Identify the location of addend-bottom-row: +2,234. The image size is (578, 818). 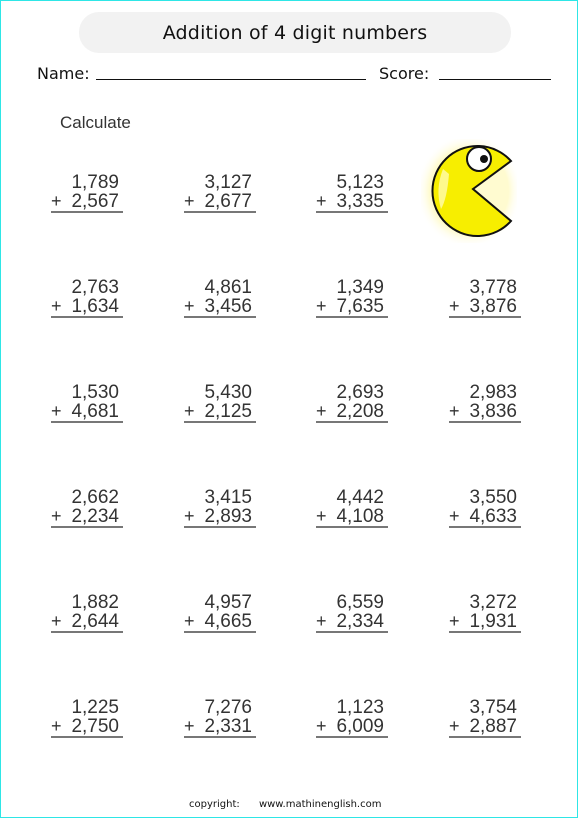
(87, 517).